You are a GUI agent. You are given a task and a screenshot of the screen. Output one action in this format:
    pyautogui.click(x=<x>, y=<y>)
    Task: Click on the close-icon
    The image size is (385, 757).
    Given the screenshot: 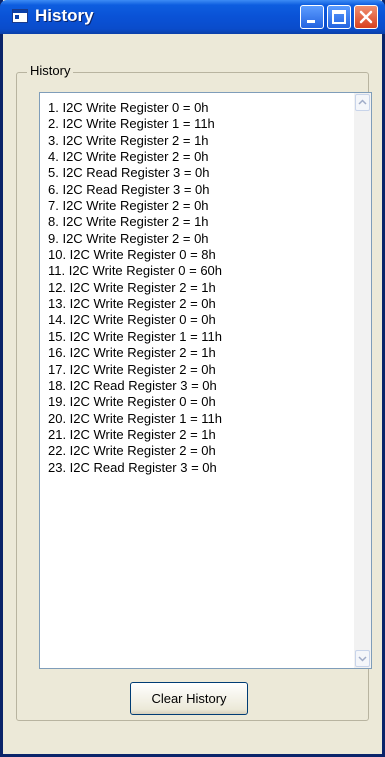 What is the action you would take?
    pyautogui.click(x=366, y=17)
    